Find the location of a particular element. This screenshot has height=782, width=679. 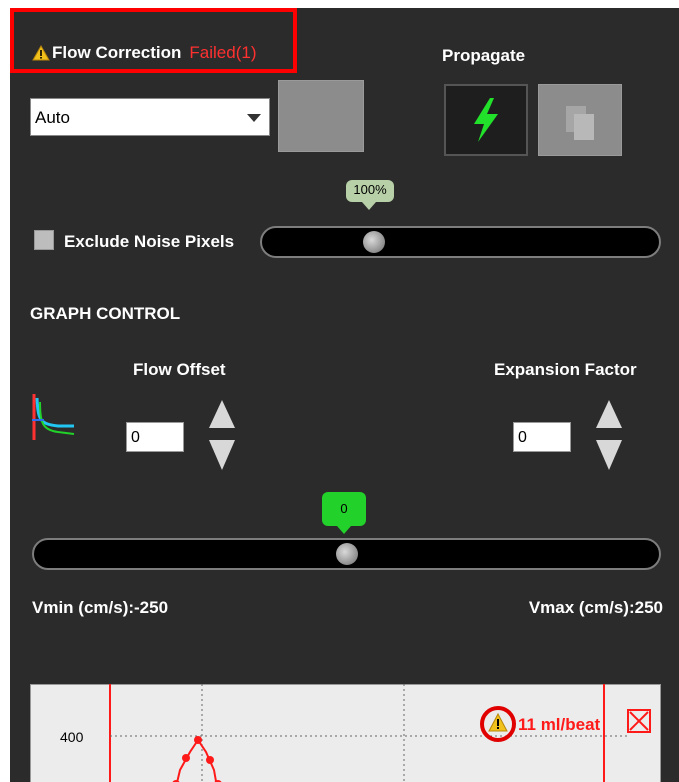

apply-button-disabled is located at coordinates (321, 116).